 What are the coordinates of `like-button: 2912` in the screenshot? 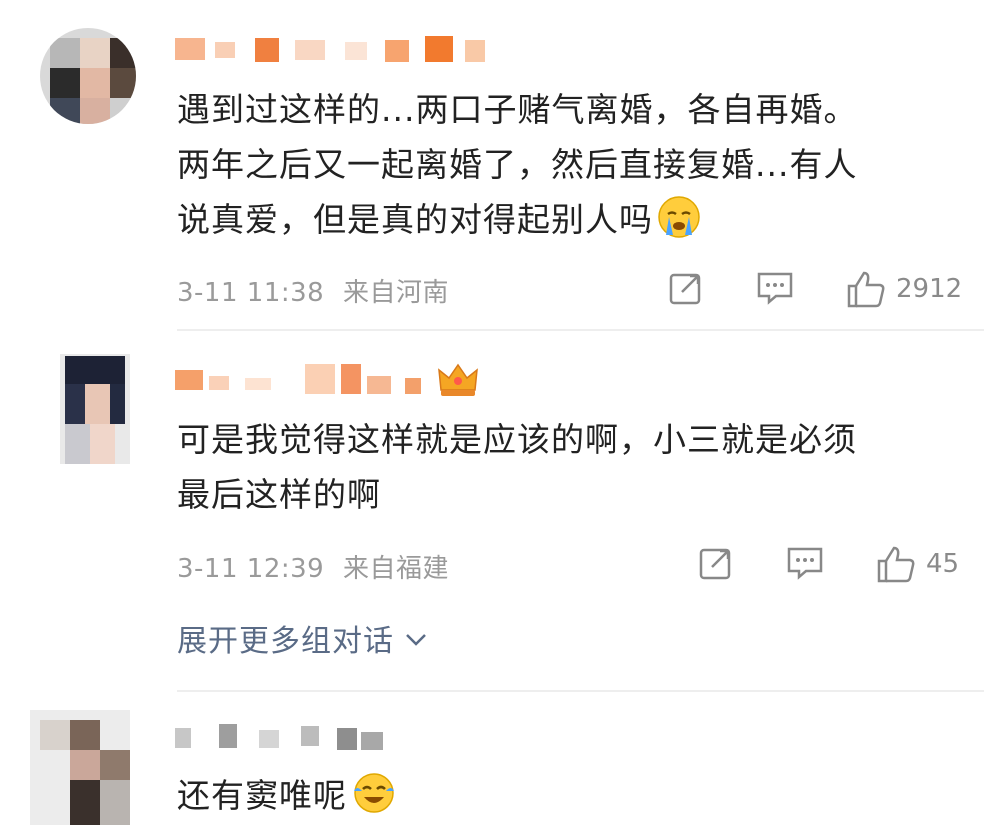 It's located at (904, 289).